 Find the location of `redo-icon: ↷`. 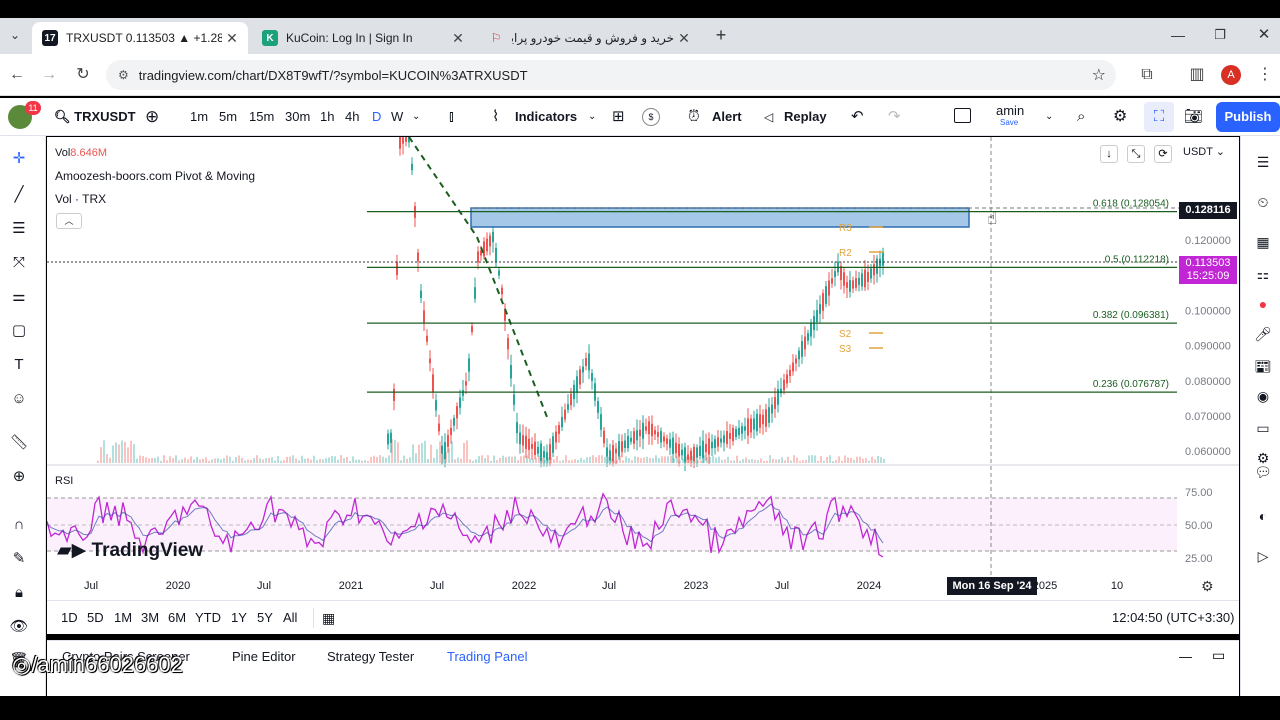

redo-icon: ↷ is located at coordinates (894, 117).